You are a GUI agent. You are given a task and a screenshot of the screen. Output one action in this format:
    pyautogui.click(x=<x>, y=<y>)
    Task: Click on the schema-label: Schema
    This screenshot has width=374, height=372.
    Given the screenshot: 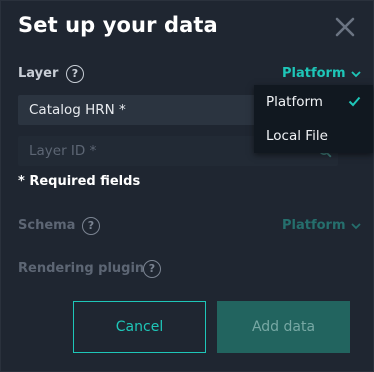 What is the action you would take?
    pyautogui.click(x=47, y=225)
    